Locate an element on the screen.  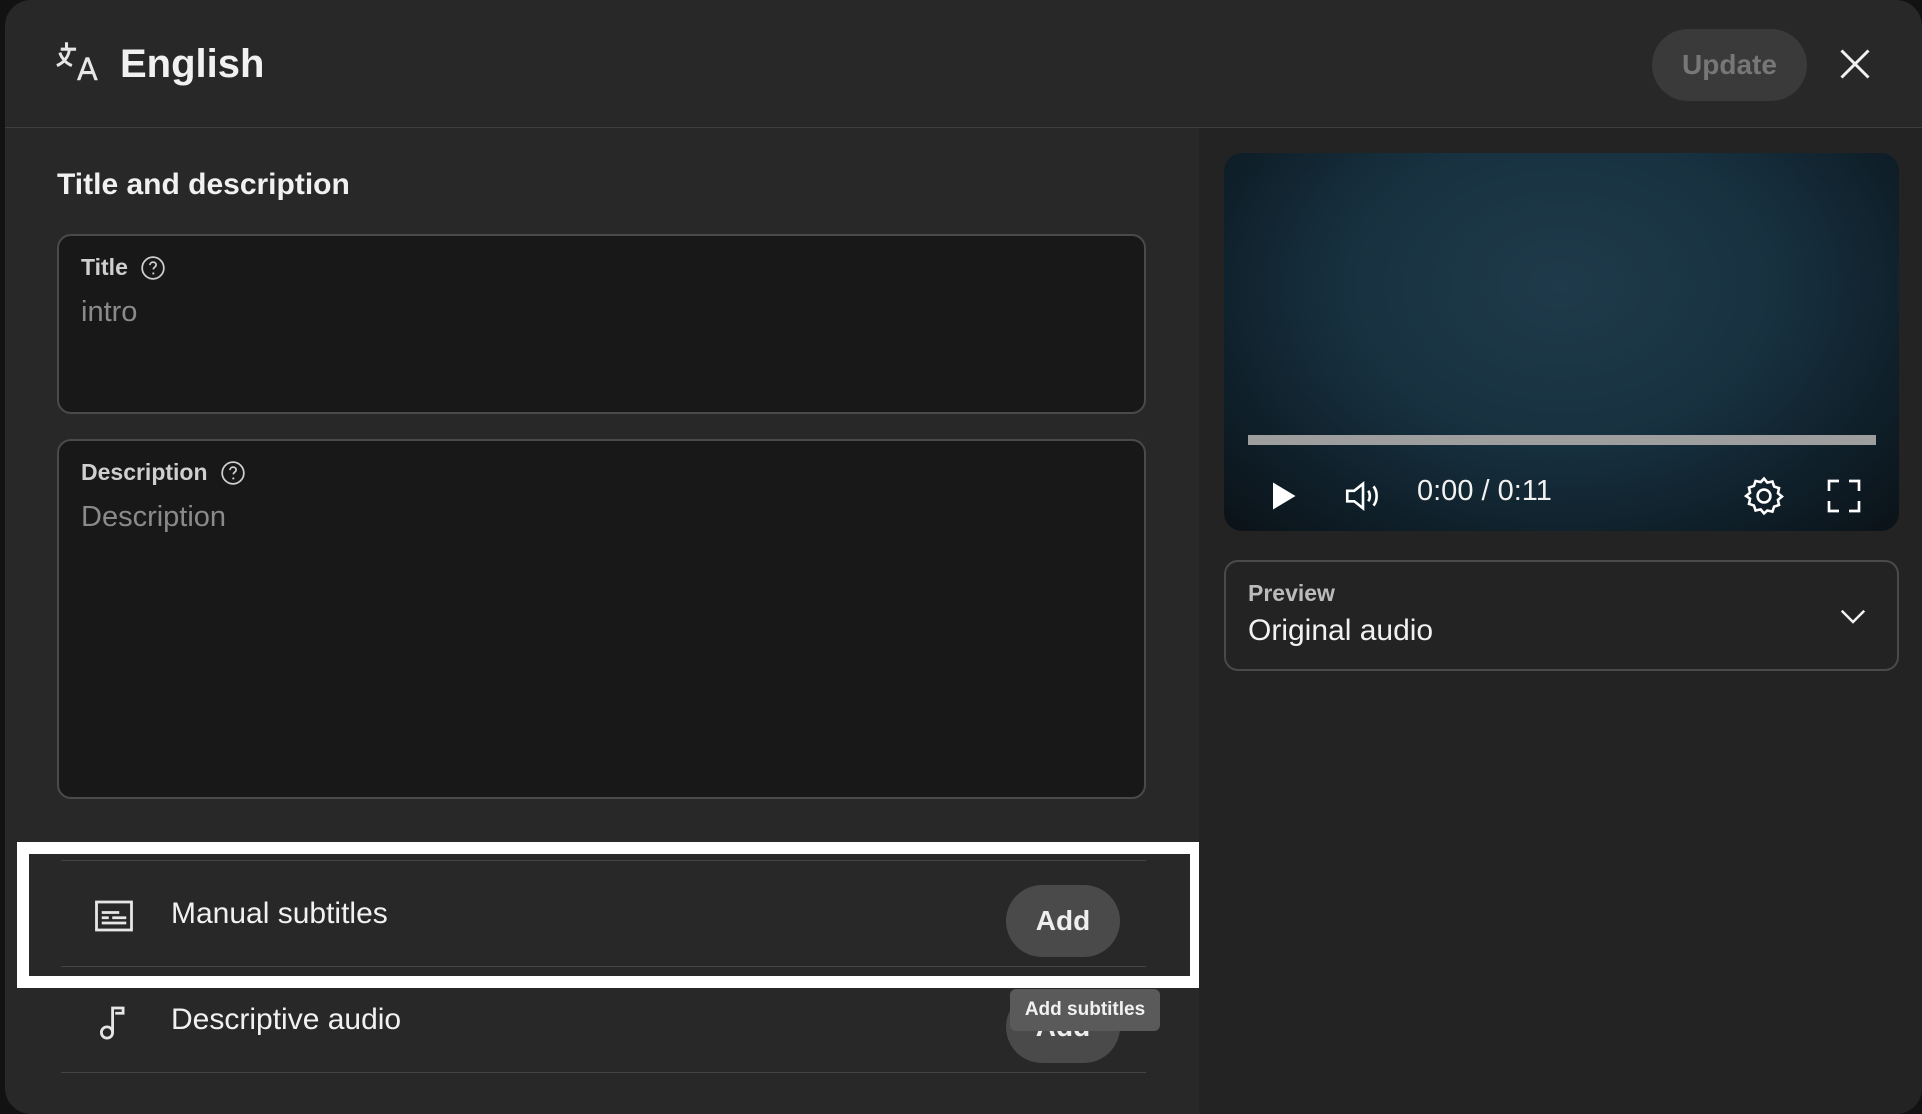
row-divider is located at coordinates (603, 1073).